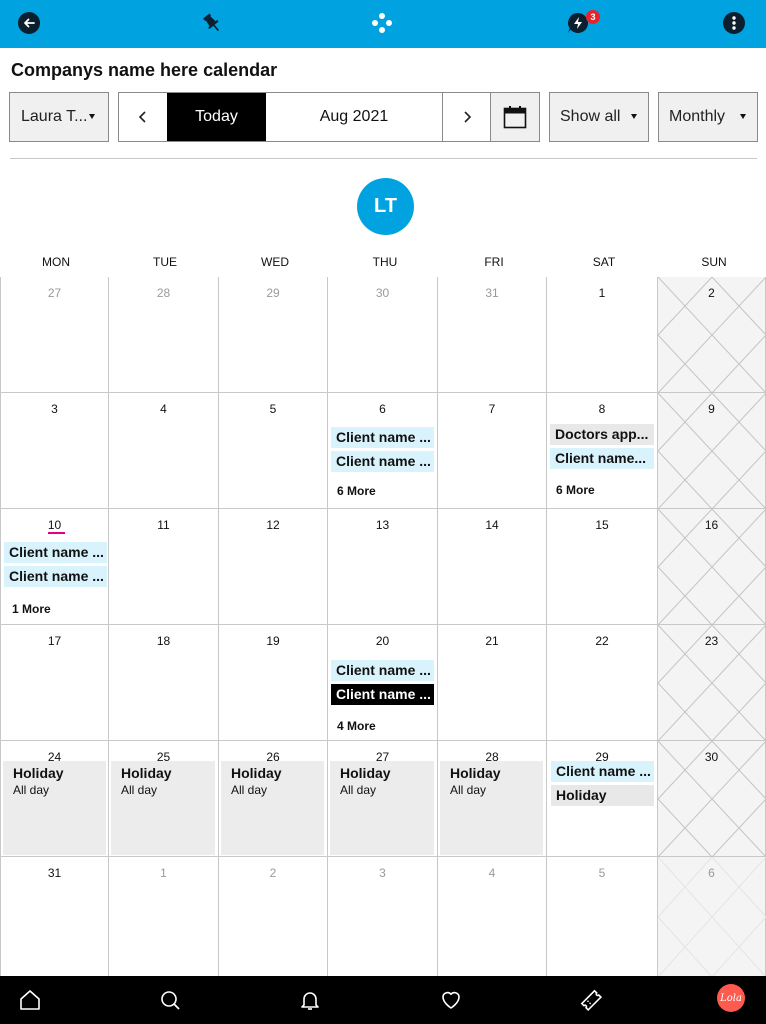 The width and height of the screenshot is (766, 1024). I want to click on more-vertical-icon, so click(734, 23).